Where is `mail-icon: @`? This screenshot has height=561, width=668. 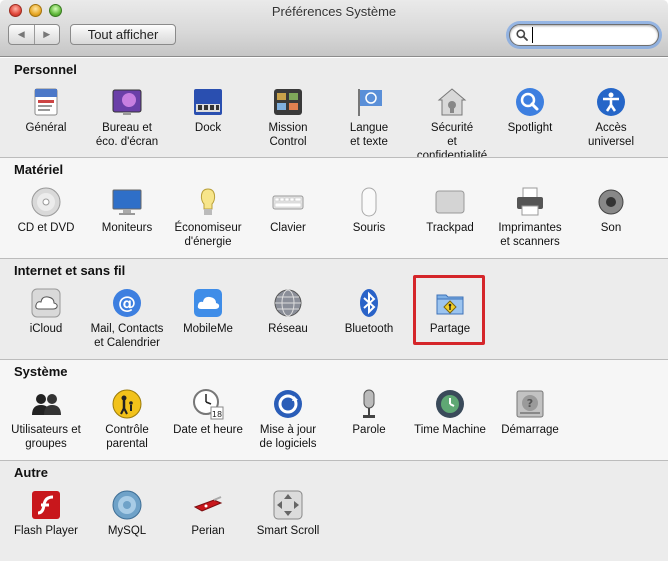 mail-icon: @ is located at coordinates (127, 303).